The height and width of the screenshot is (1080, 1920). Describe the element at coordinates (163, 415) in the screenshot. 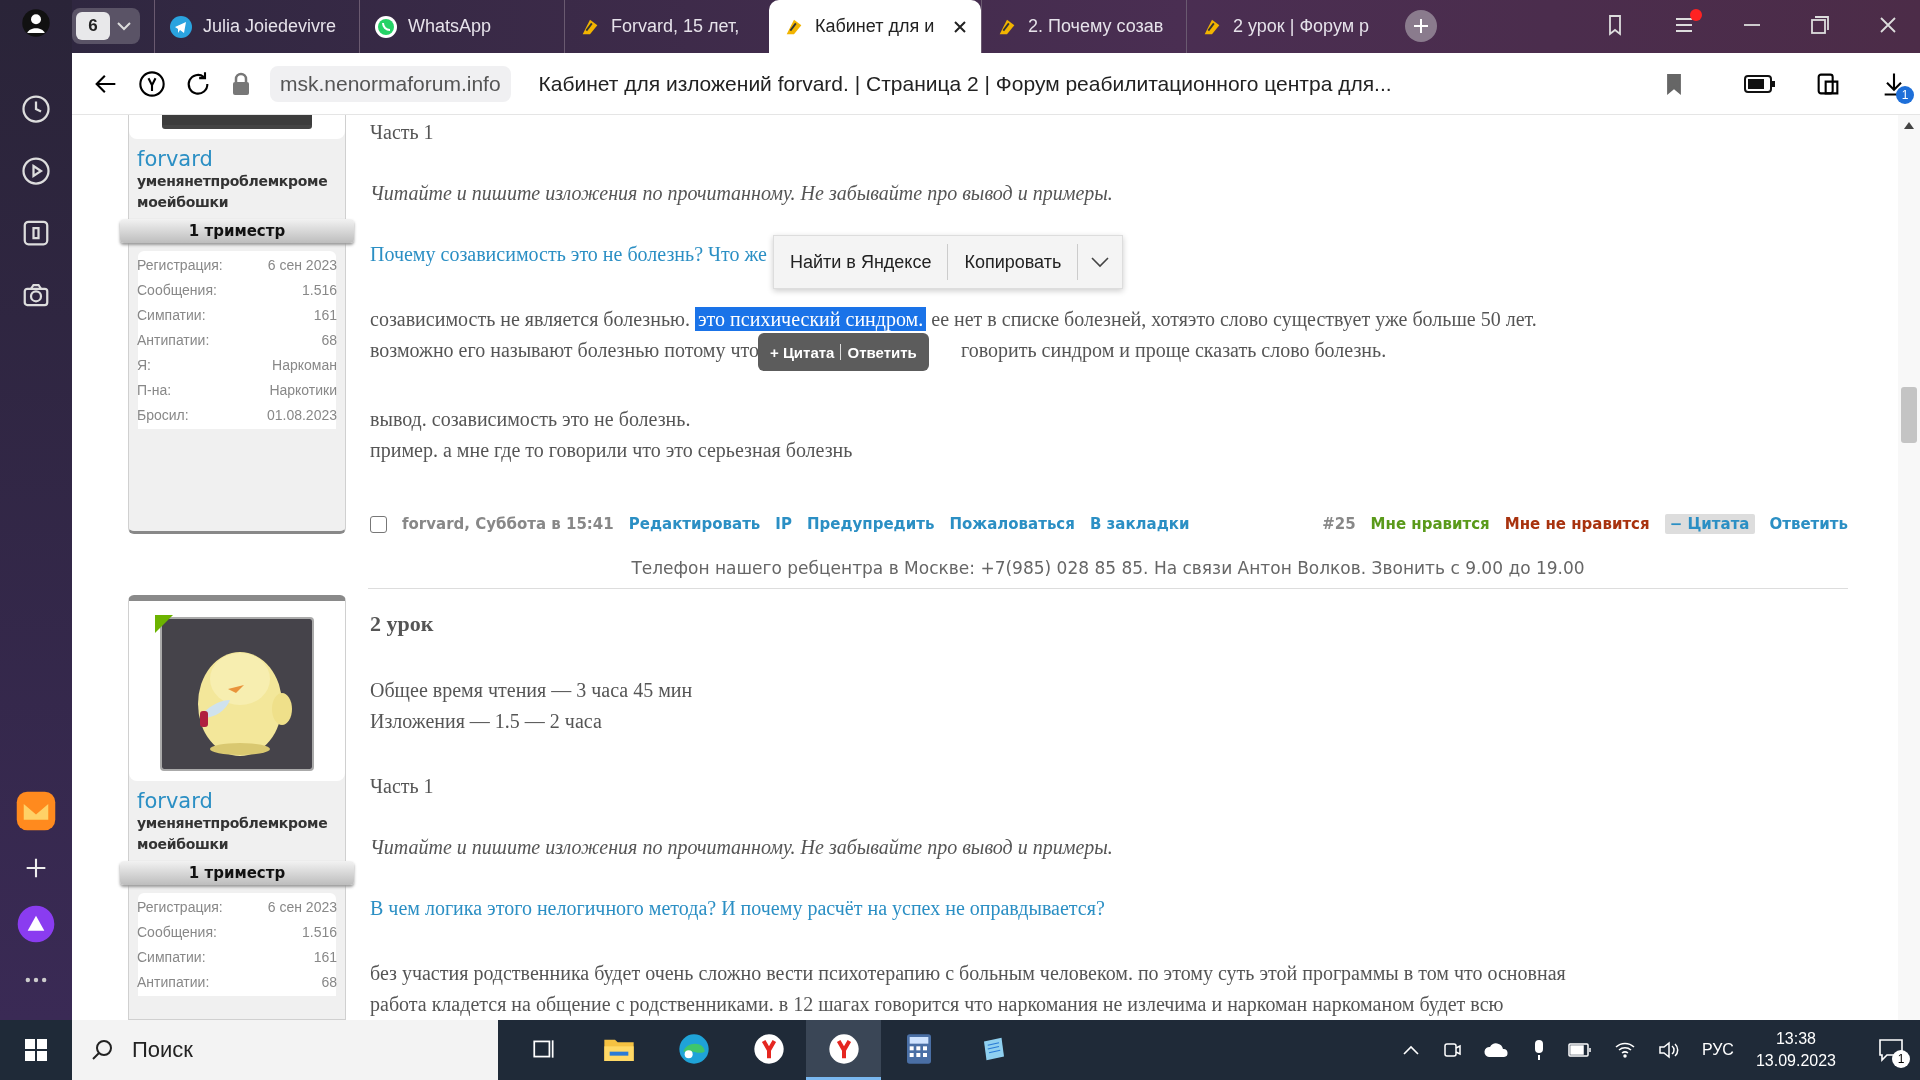

I see `stat-label: Бросил:` at that location.